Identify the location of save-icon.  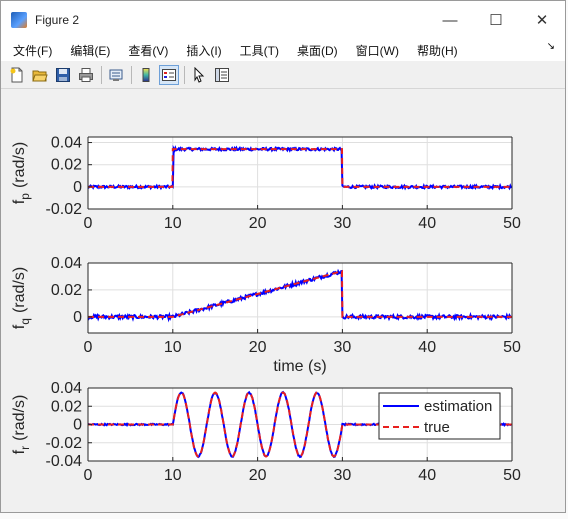
(63, 75).